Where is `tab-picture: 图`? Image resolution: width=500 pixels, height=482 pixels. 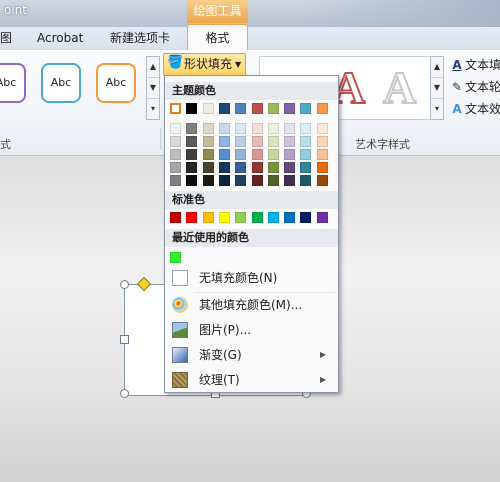
tab-picture: 图 is located at coordinates (6, 38).